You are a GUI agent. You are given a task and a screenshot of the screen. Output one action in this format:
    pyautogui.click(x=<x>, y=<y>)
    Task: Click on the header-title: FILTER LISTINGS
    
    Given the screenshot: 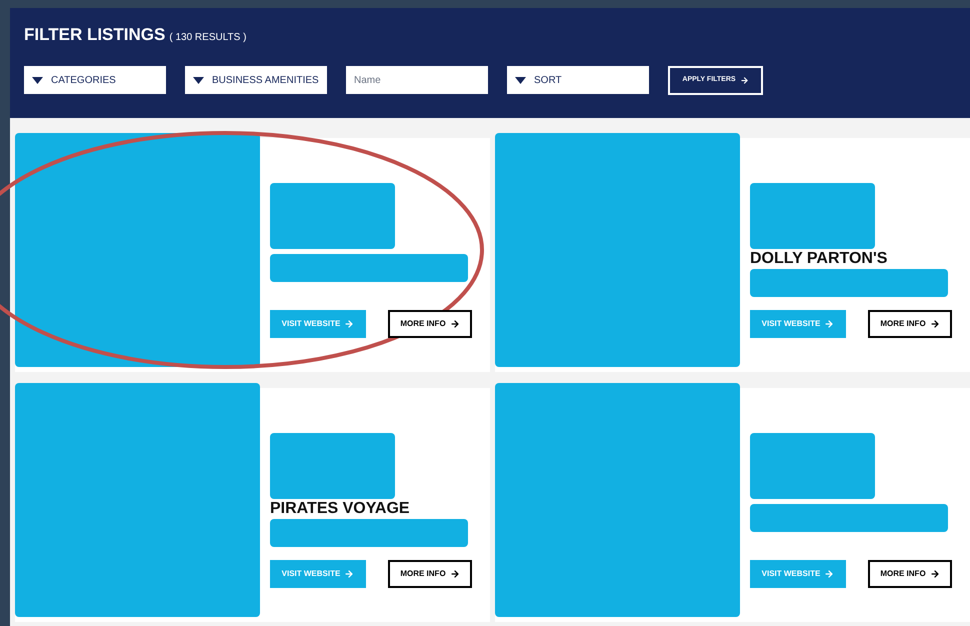 What is the action you would take?
    pyautogui.click(x=95, y=35)
    